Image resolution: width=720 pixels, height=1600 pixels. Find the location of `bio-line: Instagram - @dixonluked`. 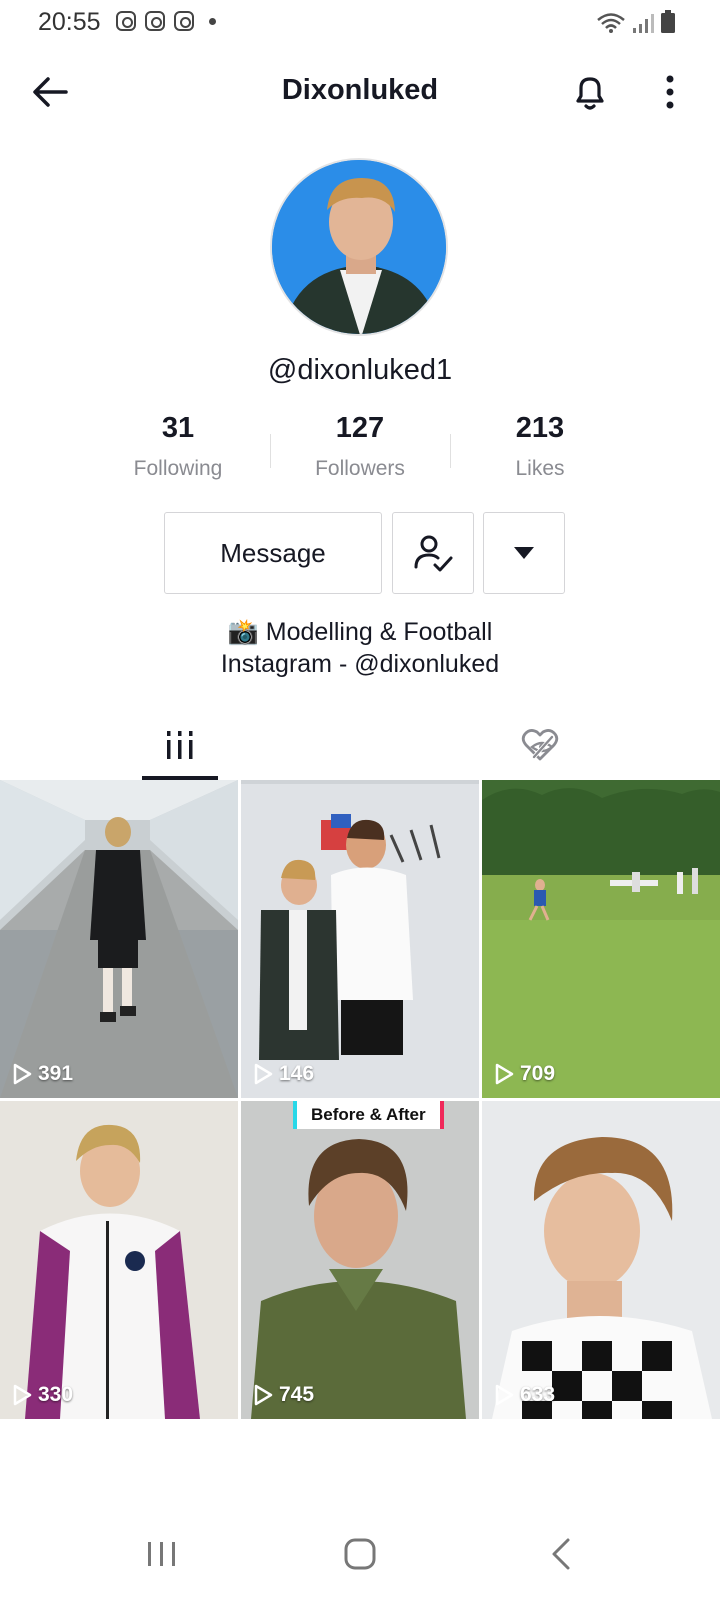

bio-line: Instagram - @dixonluked is located at coordinates (360, 664).